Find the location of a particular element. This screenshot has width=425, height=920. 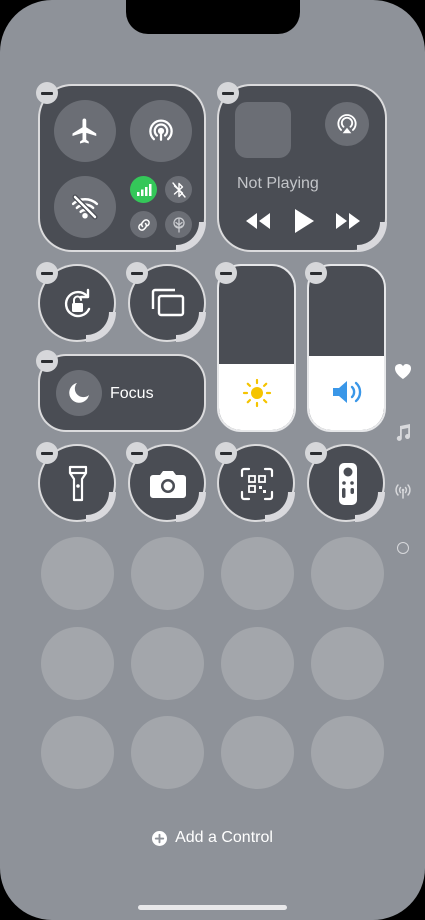

play-button is located at coordinates (304, 221).